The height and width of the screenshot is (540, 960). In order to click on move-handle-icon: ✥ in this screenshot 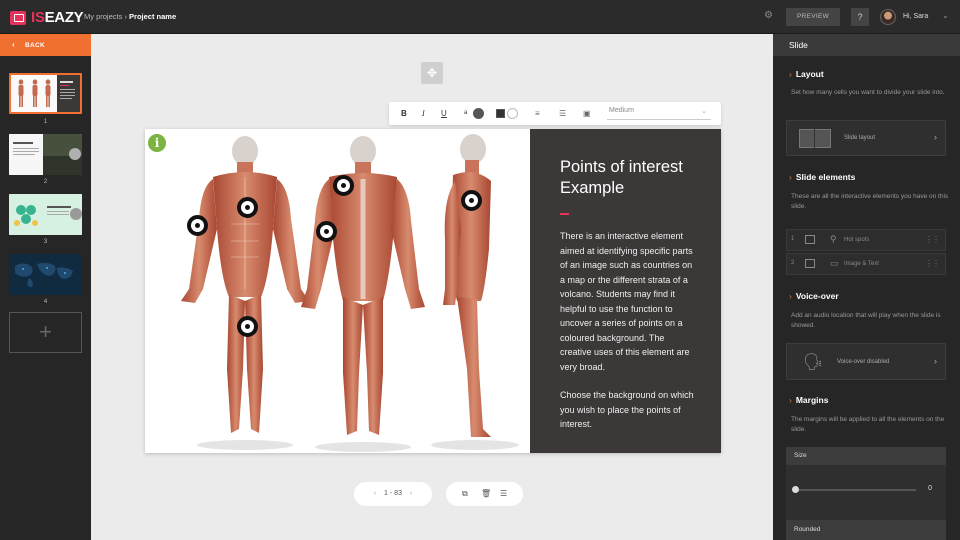, I will do `click(432, 73)`.